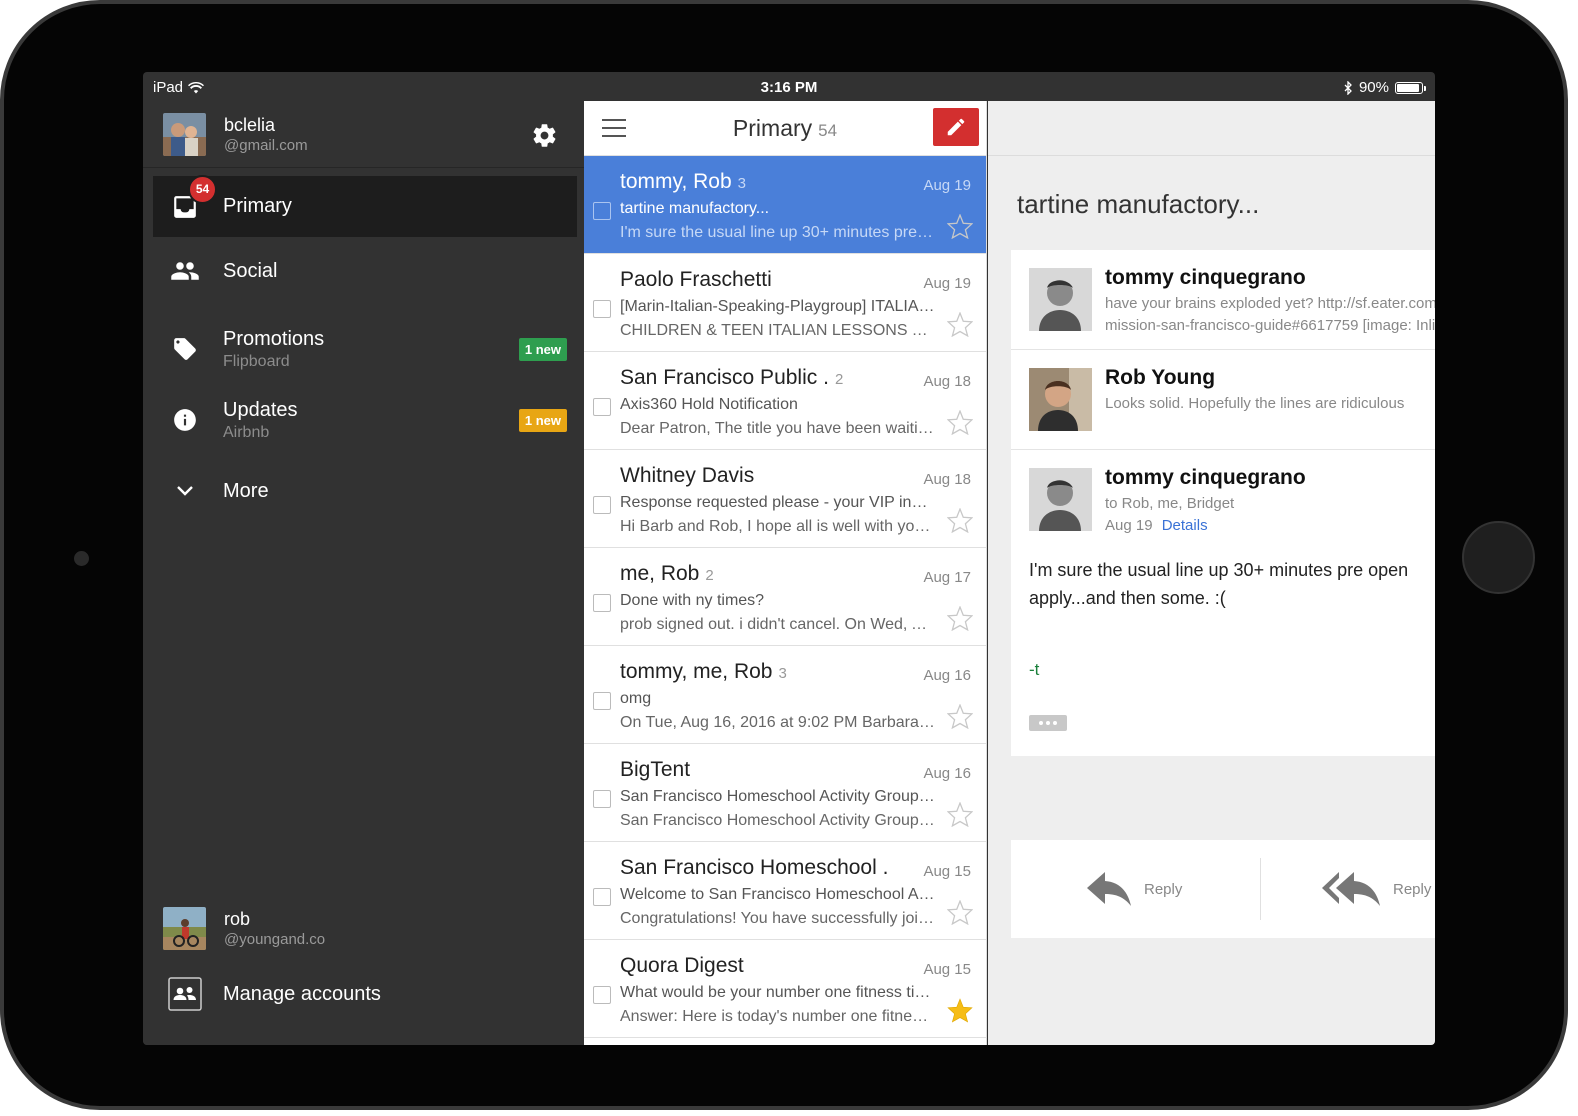  I want to click on sidebar-item-promotions: Promotions Flipboard 1 new, so click(365, 349).